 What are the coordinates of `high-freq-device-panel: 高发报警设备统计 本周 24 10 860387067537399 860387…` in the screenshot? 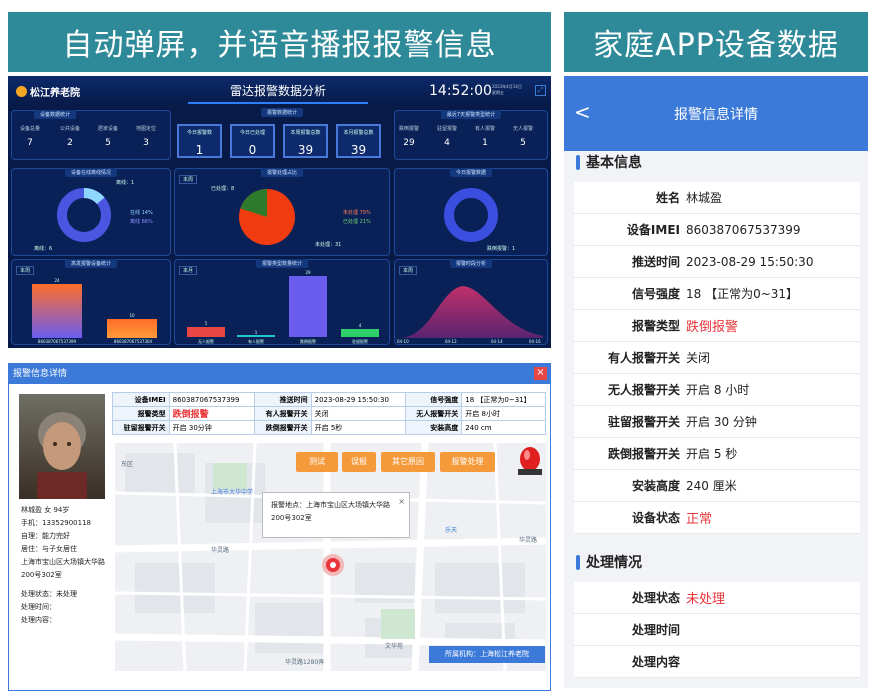 It's located at (91, 302).